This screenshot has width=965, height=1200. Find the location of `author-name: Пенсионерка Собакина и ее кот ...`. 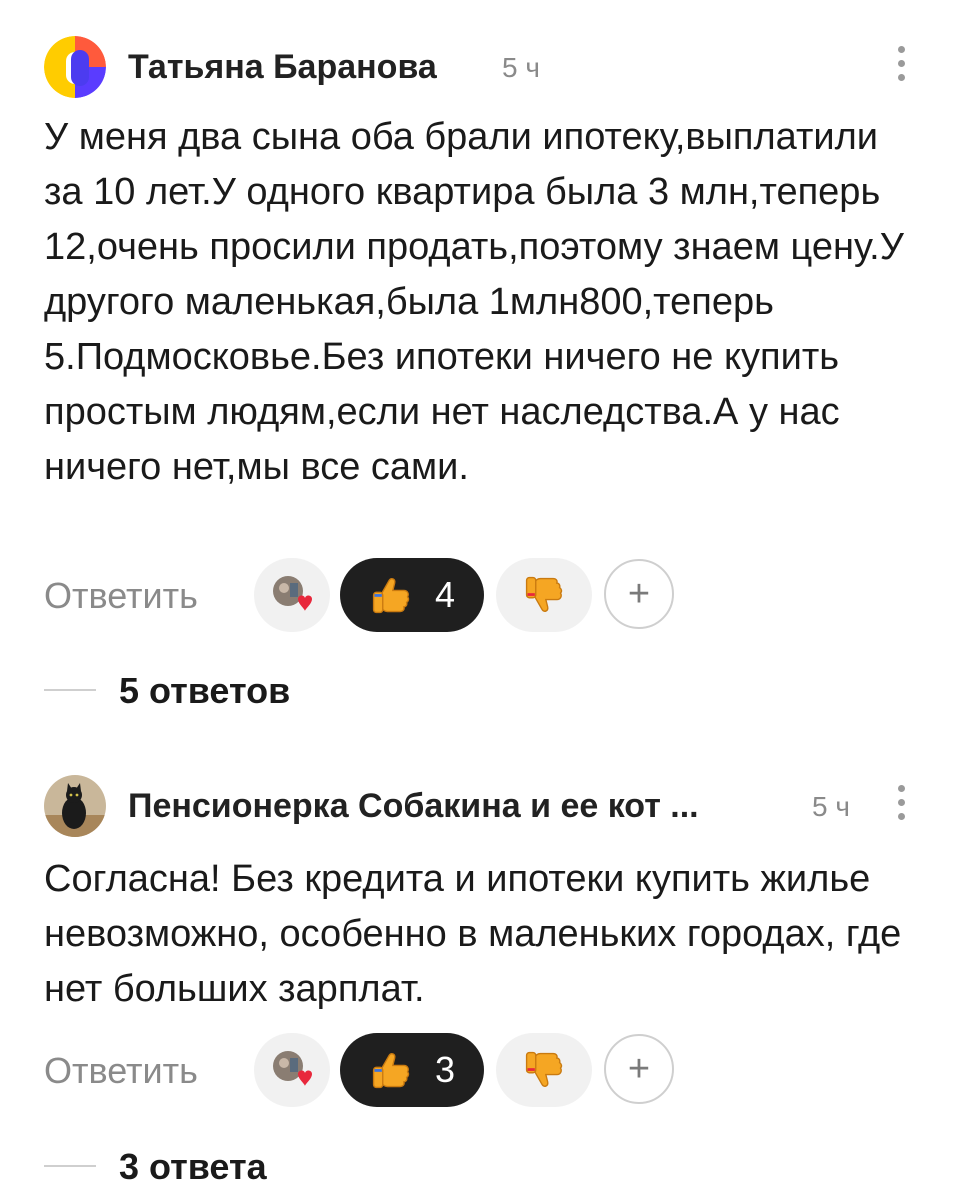

author-name: Пенсионерка Собакина и ее кот ... is located at coordinates (413, 806).